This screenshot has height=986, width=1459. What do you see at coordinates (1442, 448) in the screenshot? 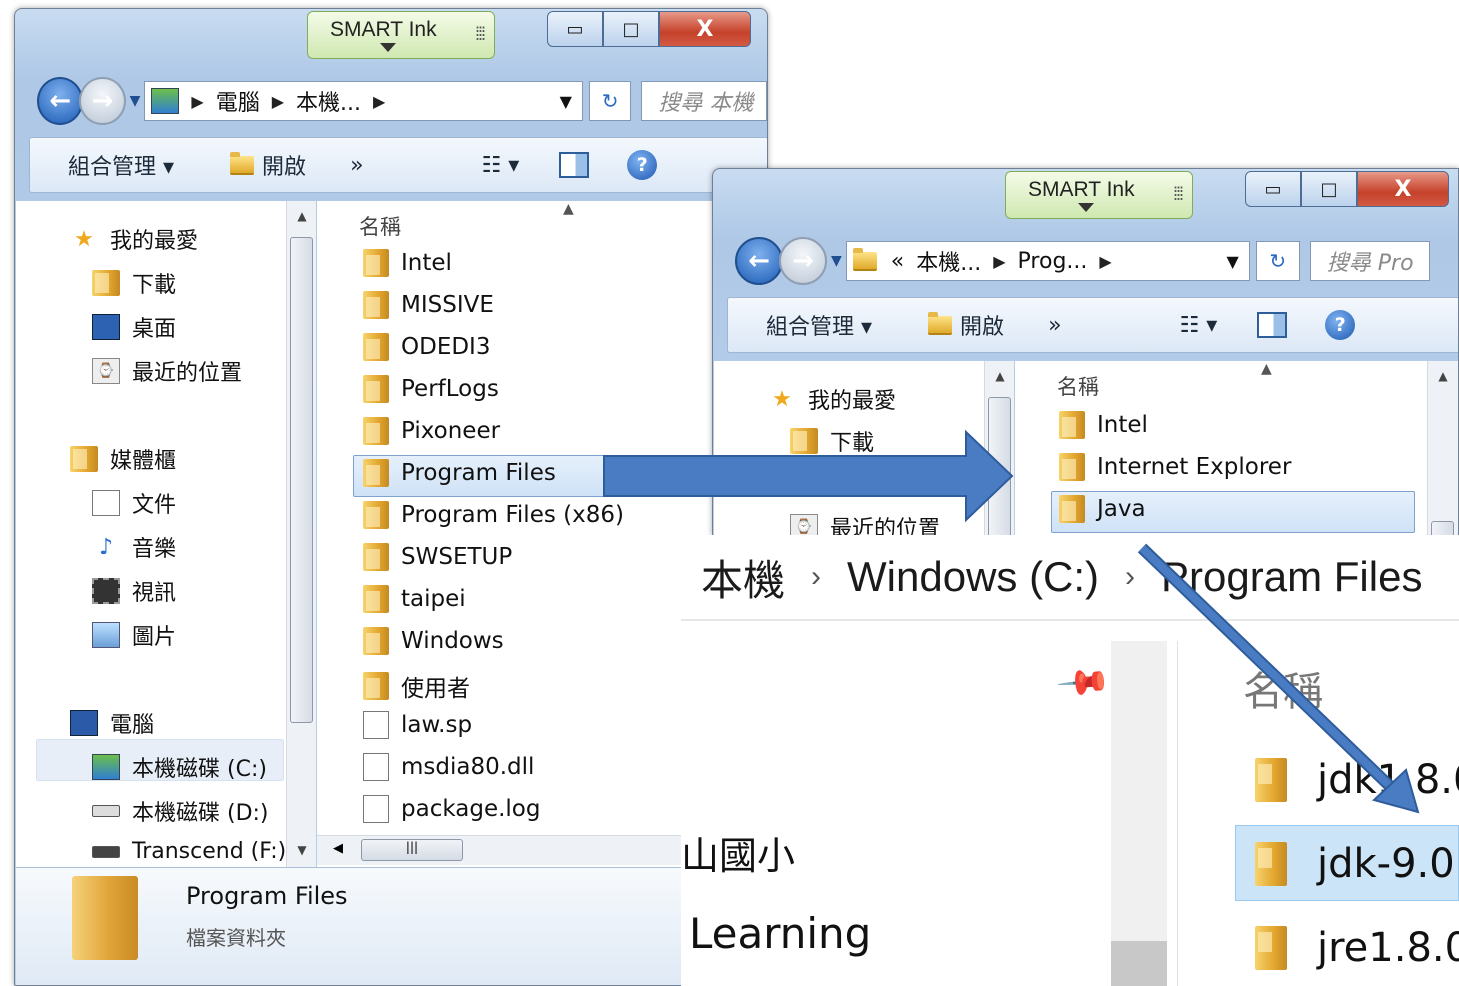
I see `file-scrollbar: ▲` at bounding box center [1442, 448].